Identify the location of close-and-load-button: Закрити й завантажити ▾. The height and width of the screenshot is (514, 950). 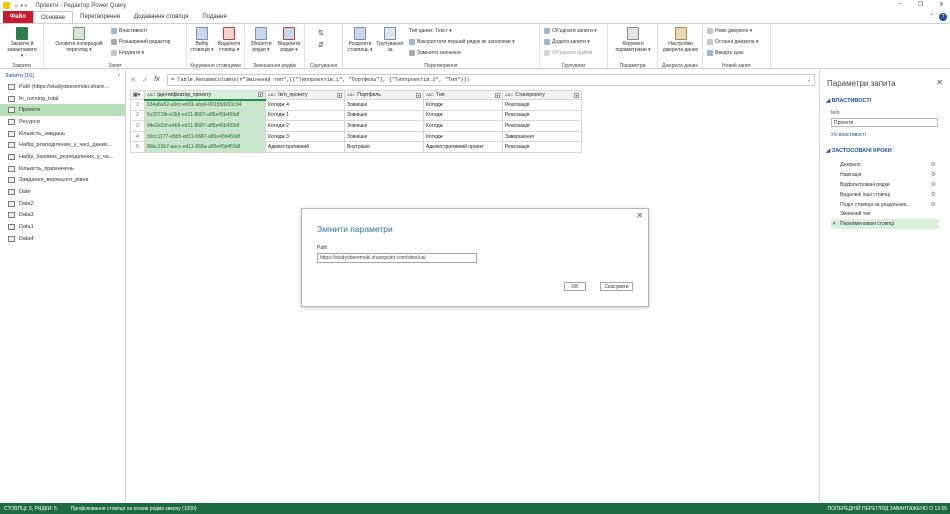
(22, 43).